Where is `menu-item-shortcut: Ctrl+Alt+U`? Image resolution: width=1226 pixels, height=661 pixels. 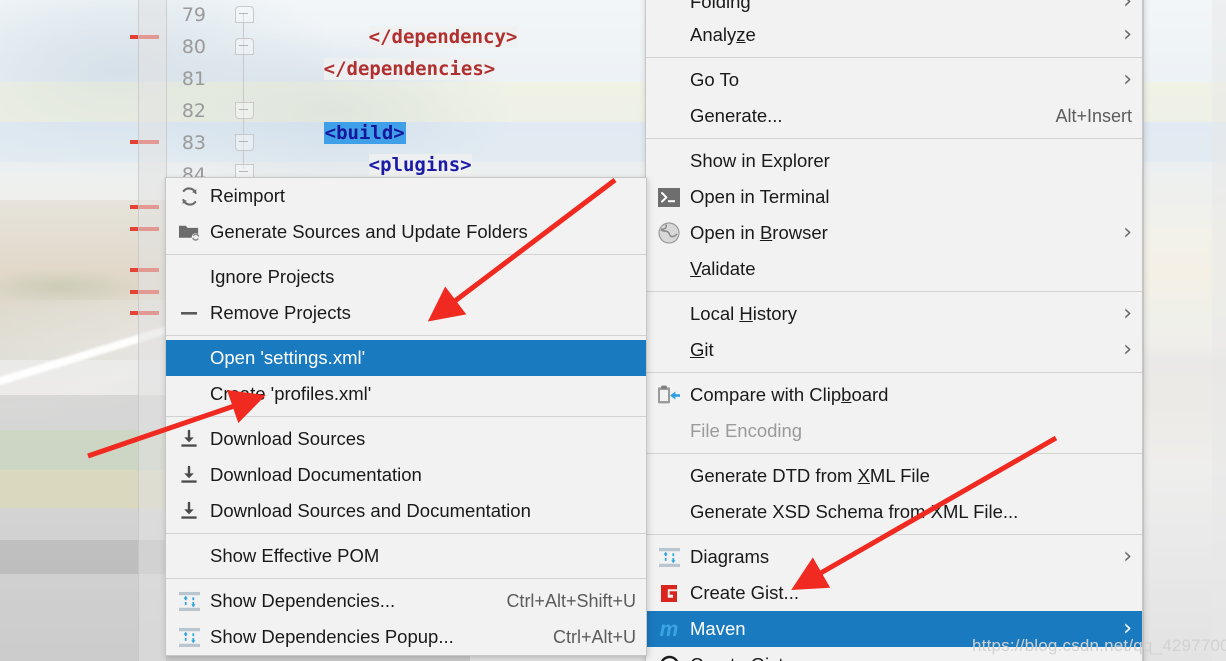 menu-item-shortcut: Ctrl+Alt+U is located at coordinates (594, 636).